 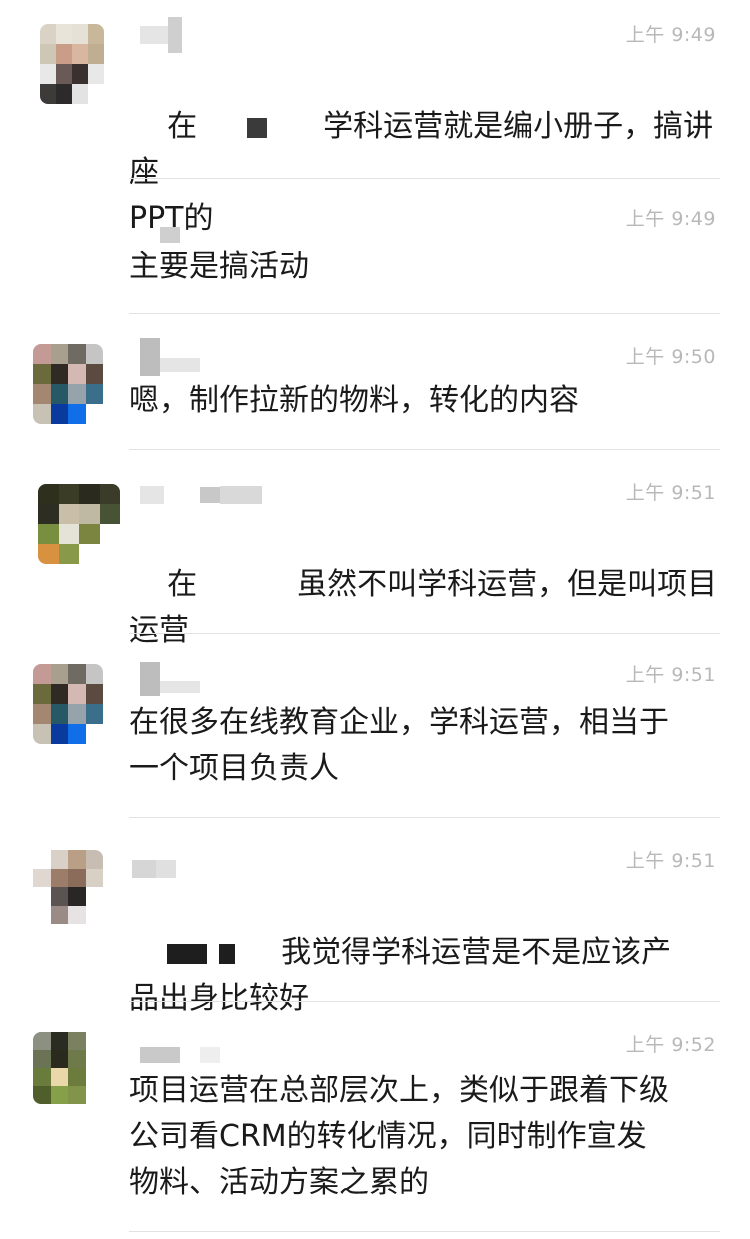 What do you see at coordinates (354, 400) in the screenshot?
I see `message-text: 嗯，制作拉新的物料，转化的内容` at bounding box center [354, 400].